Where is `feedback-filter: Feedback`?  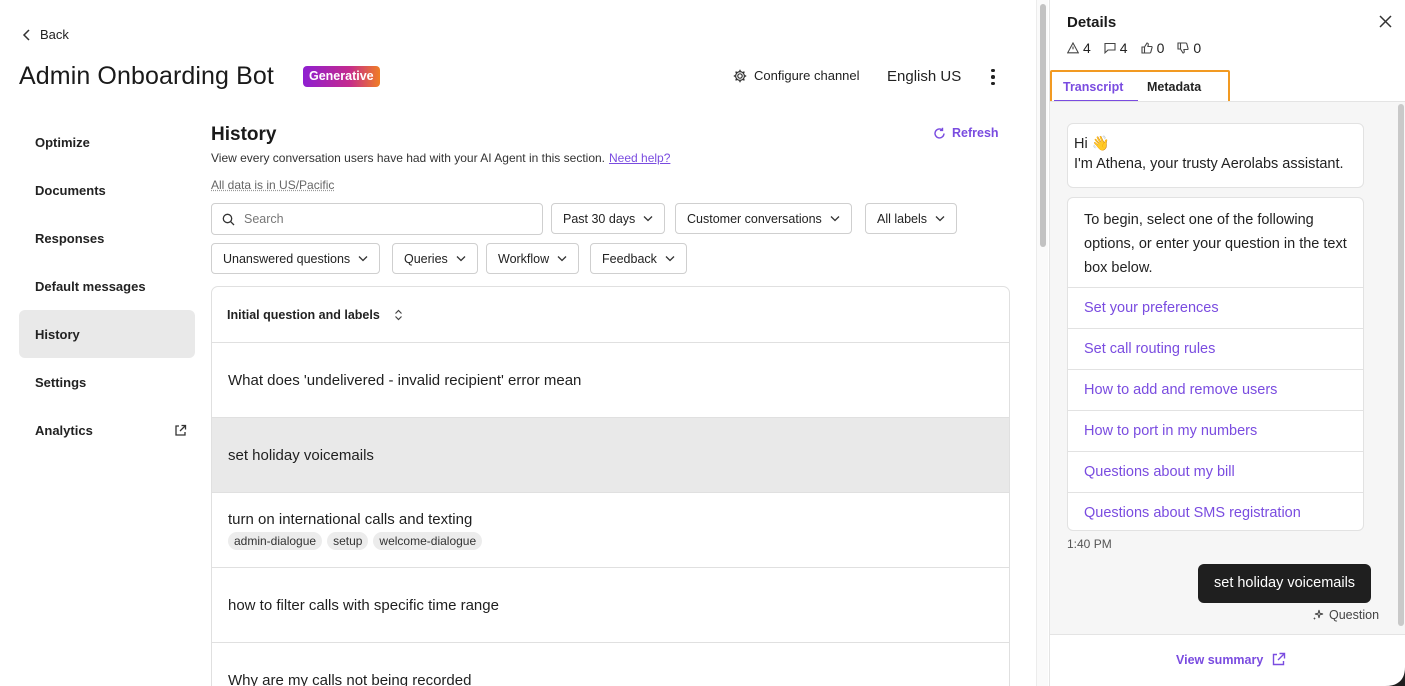
feedback-filter: Feedback is located at coordinates (638, 258).